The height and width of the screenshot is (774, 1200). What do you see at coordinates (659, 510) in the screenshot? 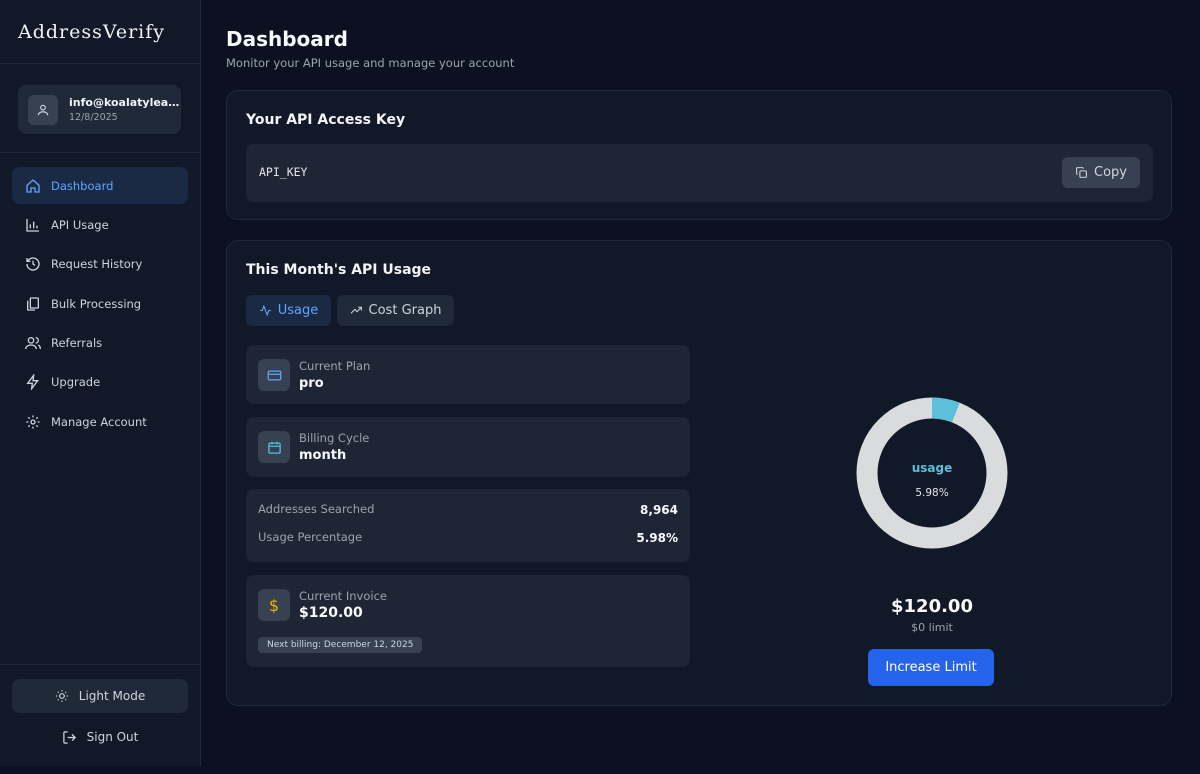
I see `addresses-value: 8,964` at bounding box center [659, 510].